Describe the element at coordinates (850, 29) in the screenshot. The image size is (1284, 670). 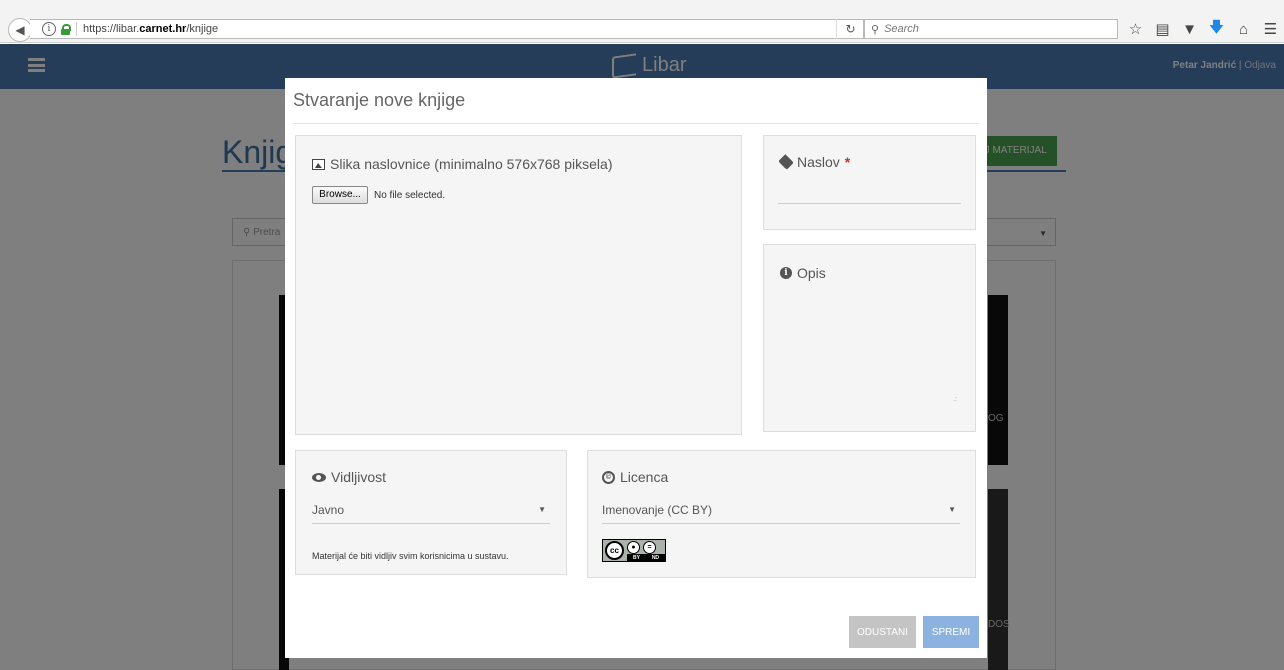
I see `reload-icon: ↻` at that location.